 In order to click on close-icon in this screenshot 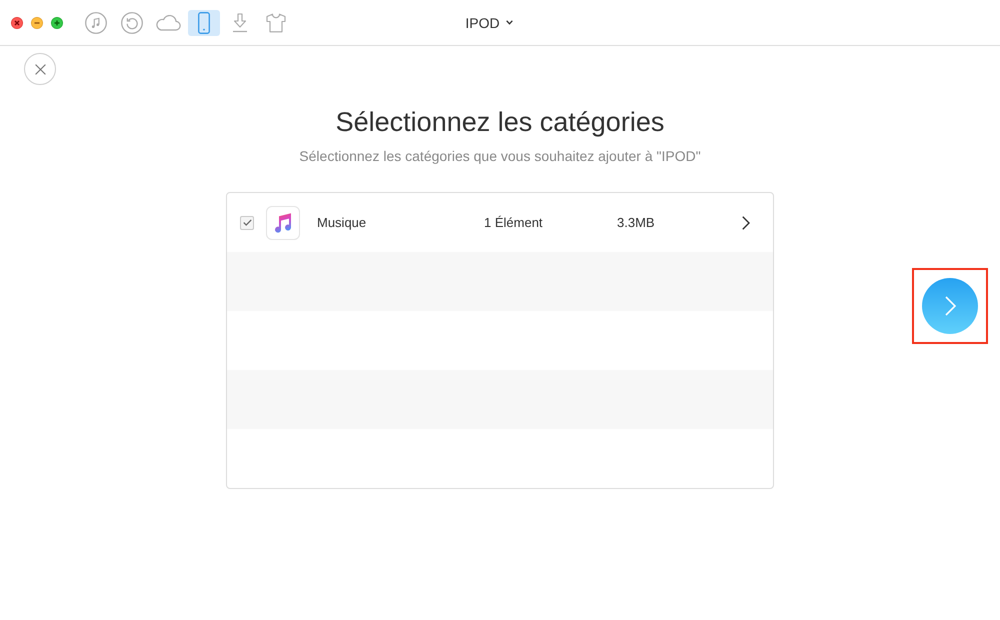, I will do `click(40, 69)`.